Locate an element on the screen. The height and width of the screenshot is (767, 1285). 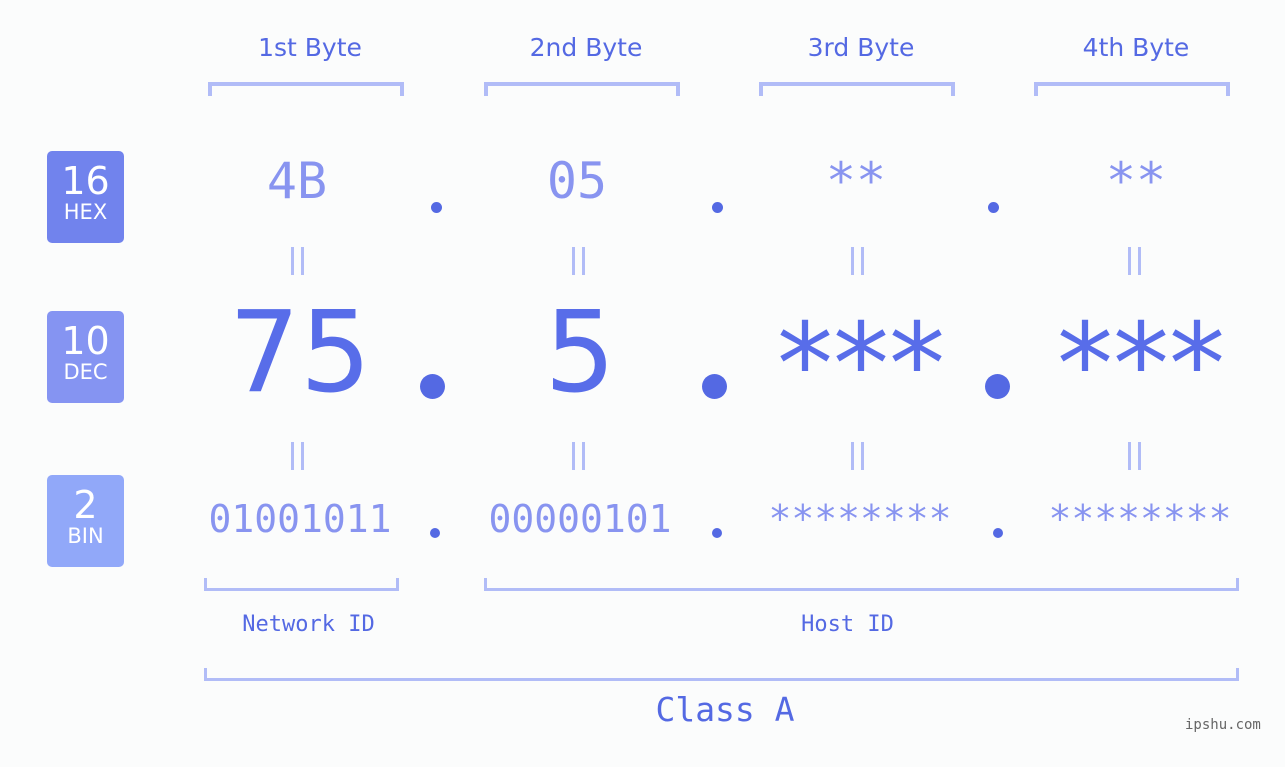
host-id-label: Host ID is located at coordinates (847, 624).